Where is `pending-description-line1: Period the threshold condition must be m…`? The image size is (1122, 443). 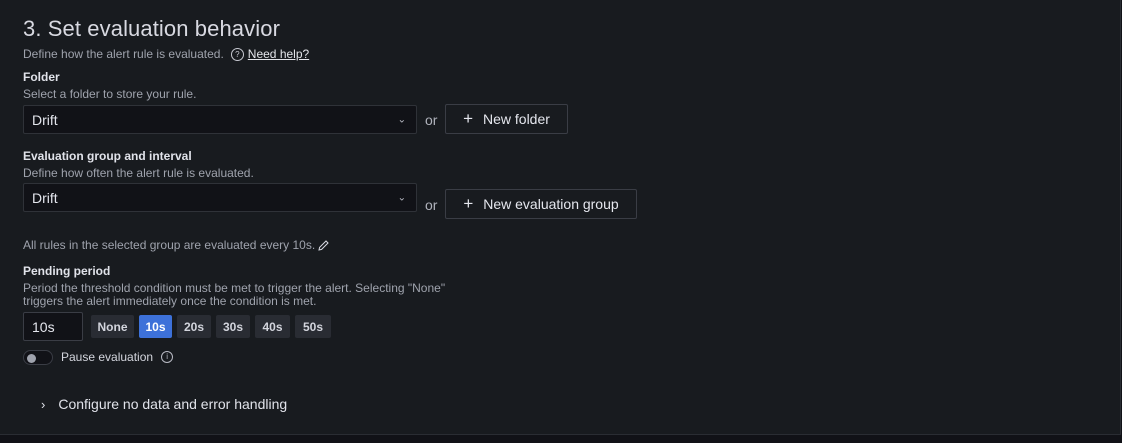 pending-description-line1: Period the threshold condition must be m… is located at coordinates (234, 288).